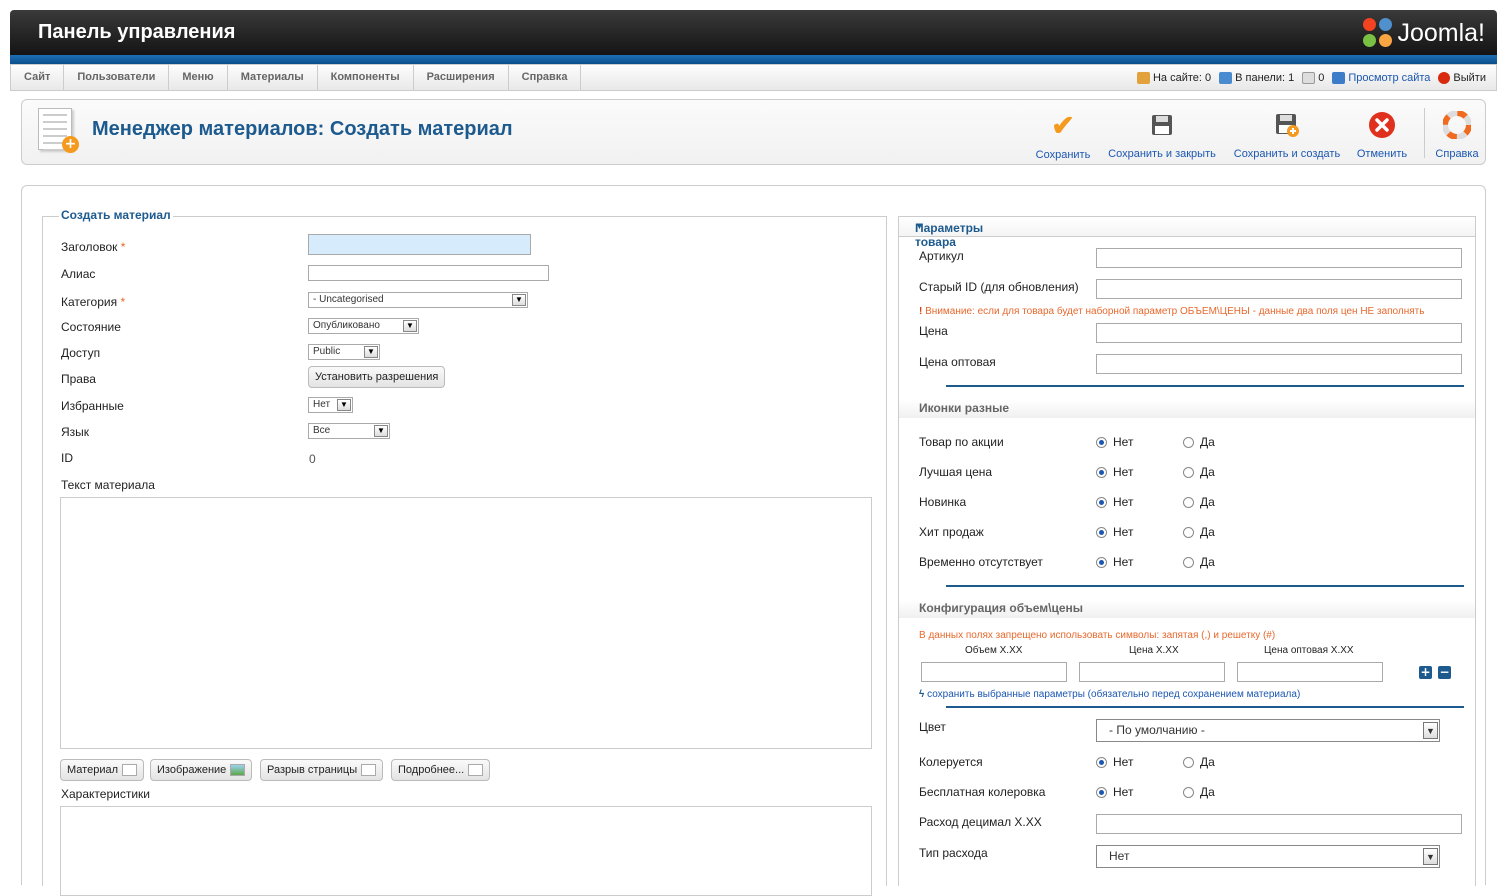 Image resolution: width=1507 pixels, height=896 pixels. I want to click on free-tint-yes-radio: Да, so click(1199, 792).